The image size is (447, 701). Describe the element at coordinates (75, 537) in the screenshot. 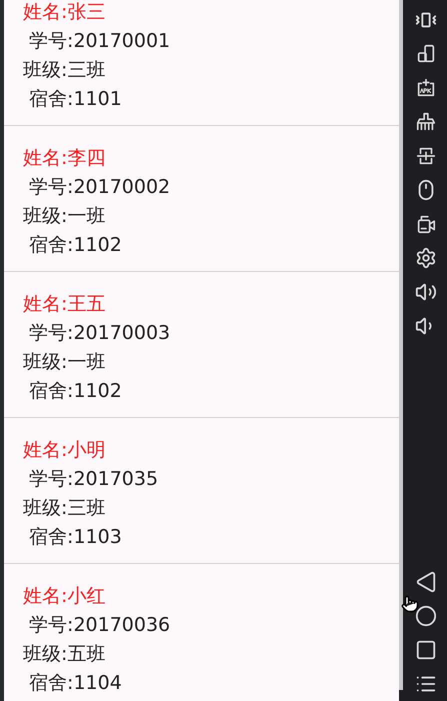

I see `student-dorm: 宿舍:1103` at that location.